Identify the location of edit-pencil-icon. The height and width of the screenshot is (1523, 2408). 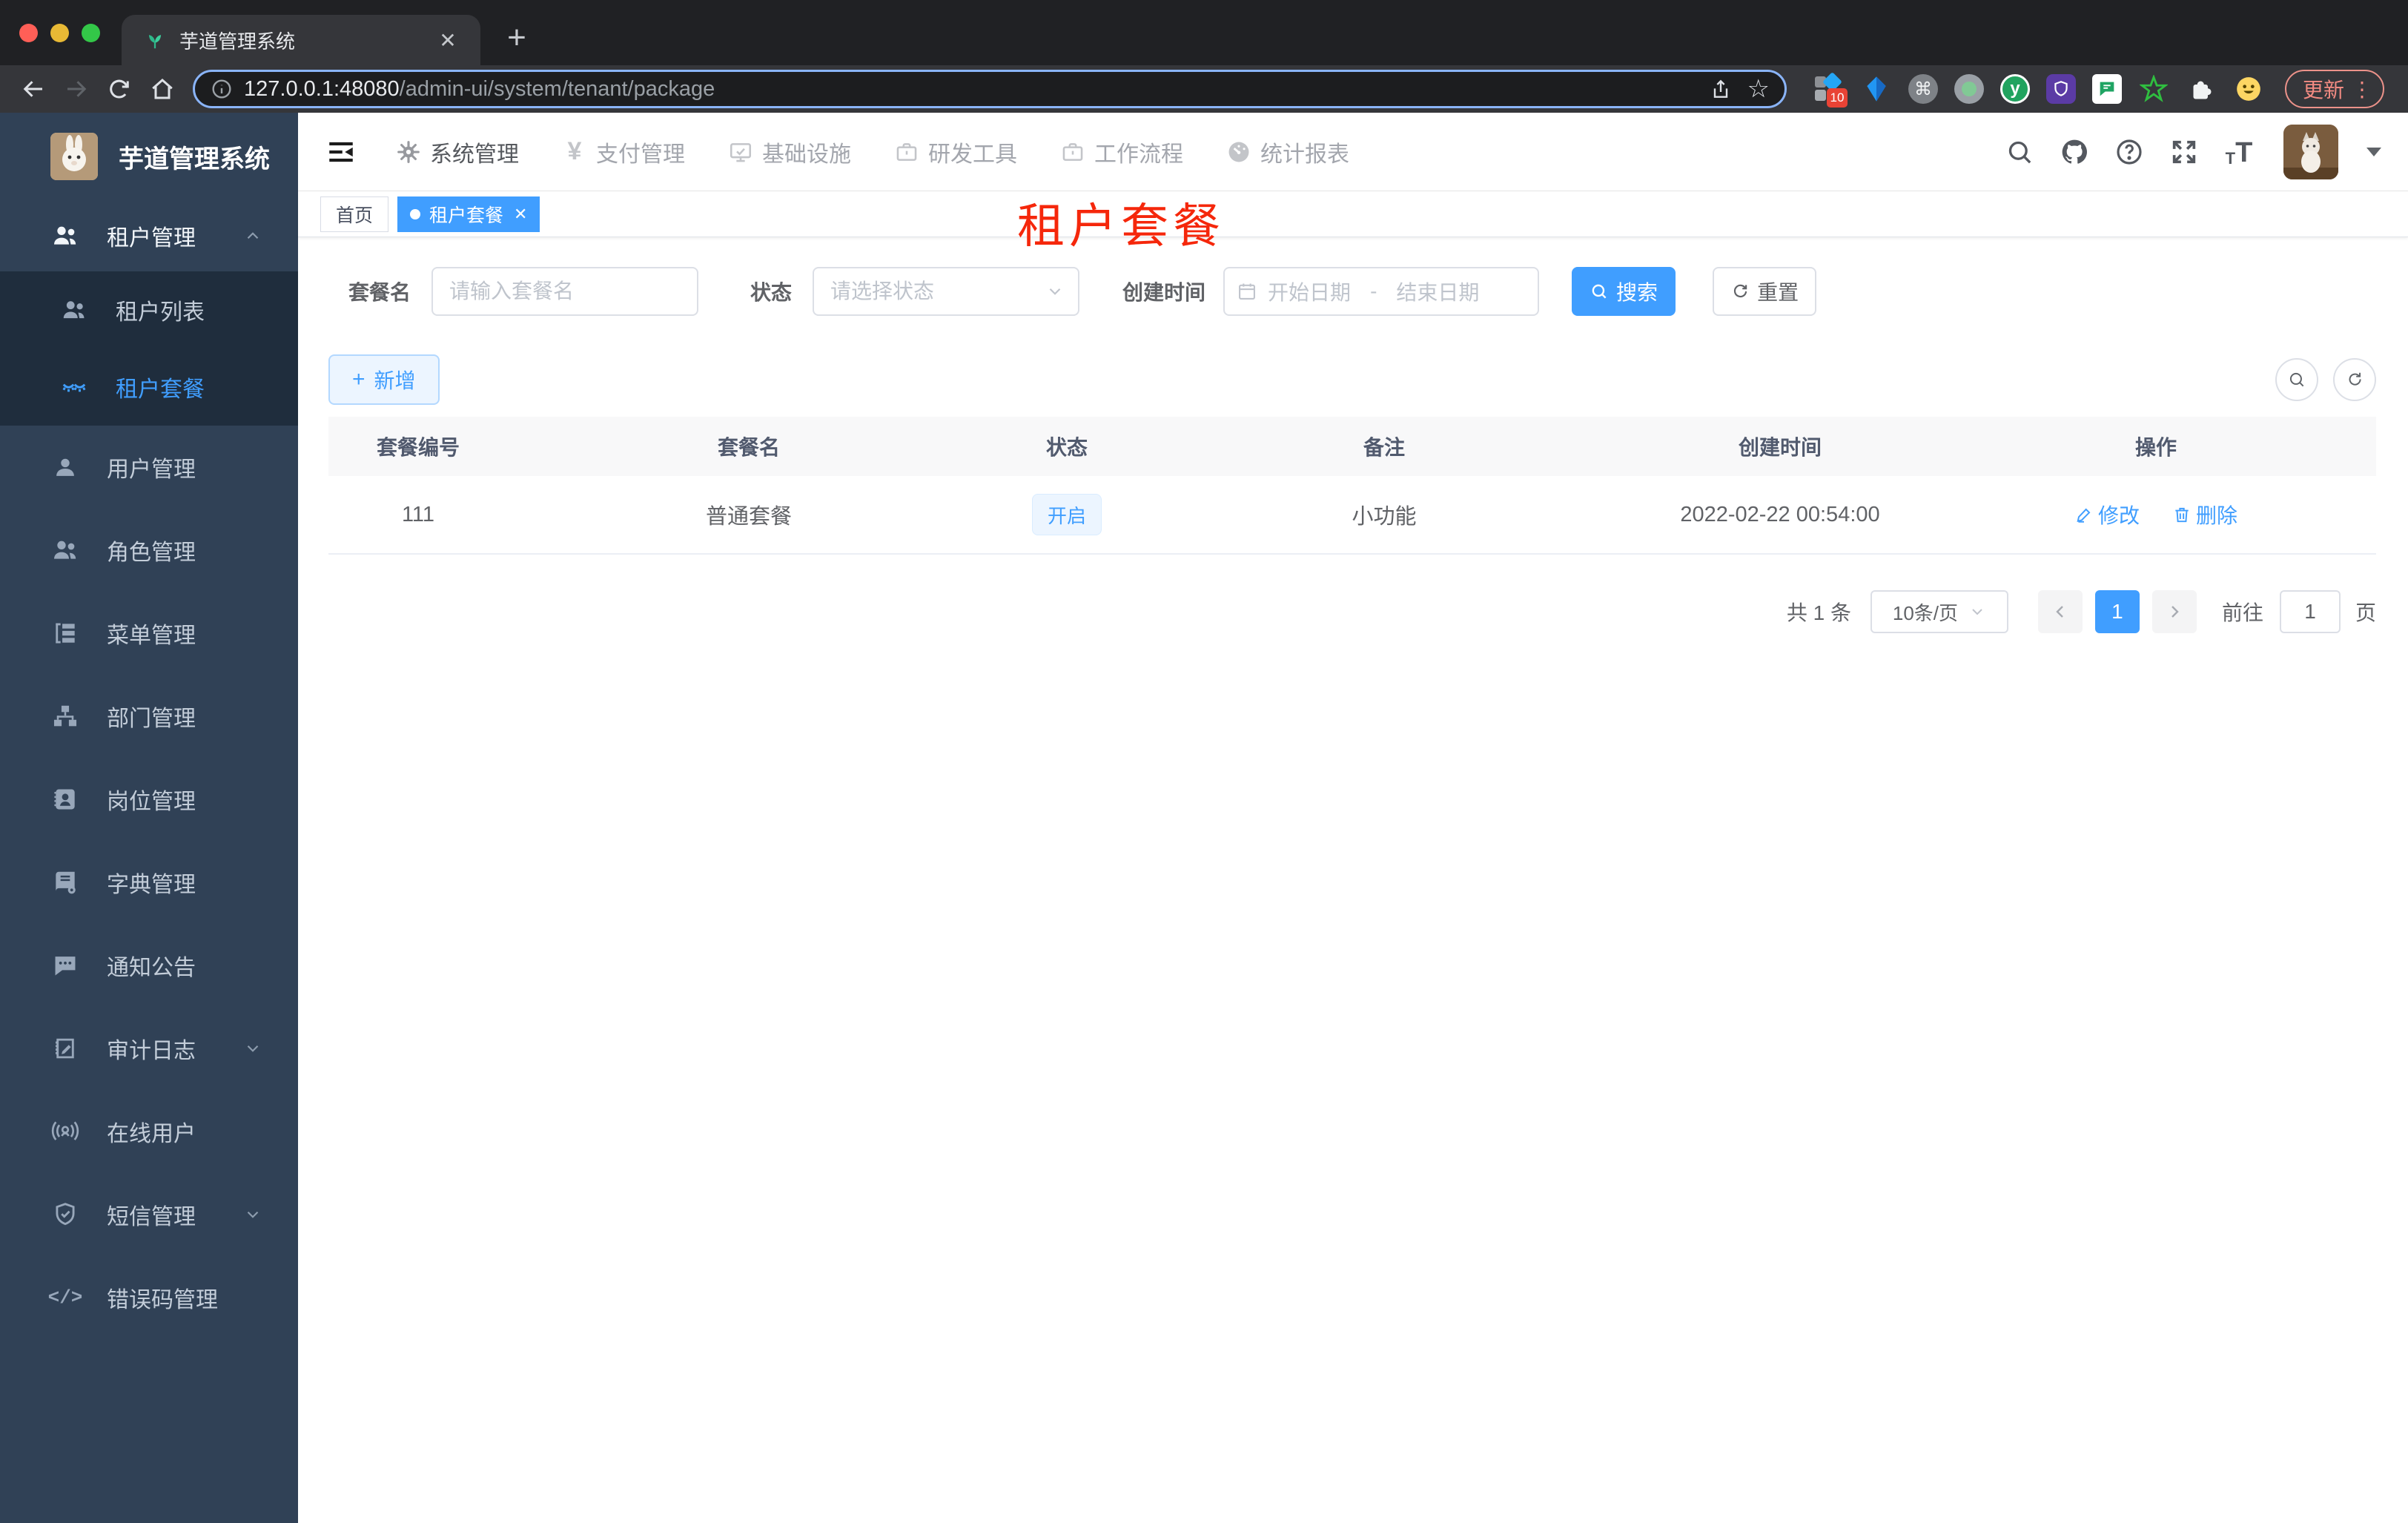
(2084, 515).